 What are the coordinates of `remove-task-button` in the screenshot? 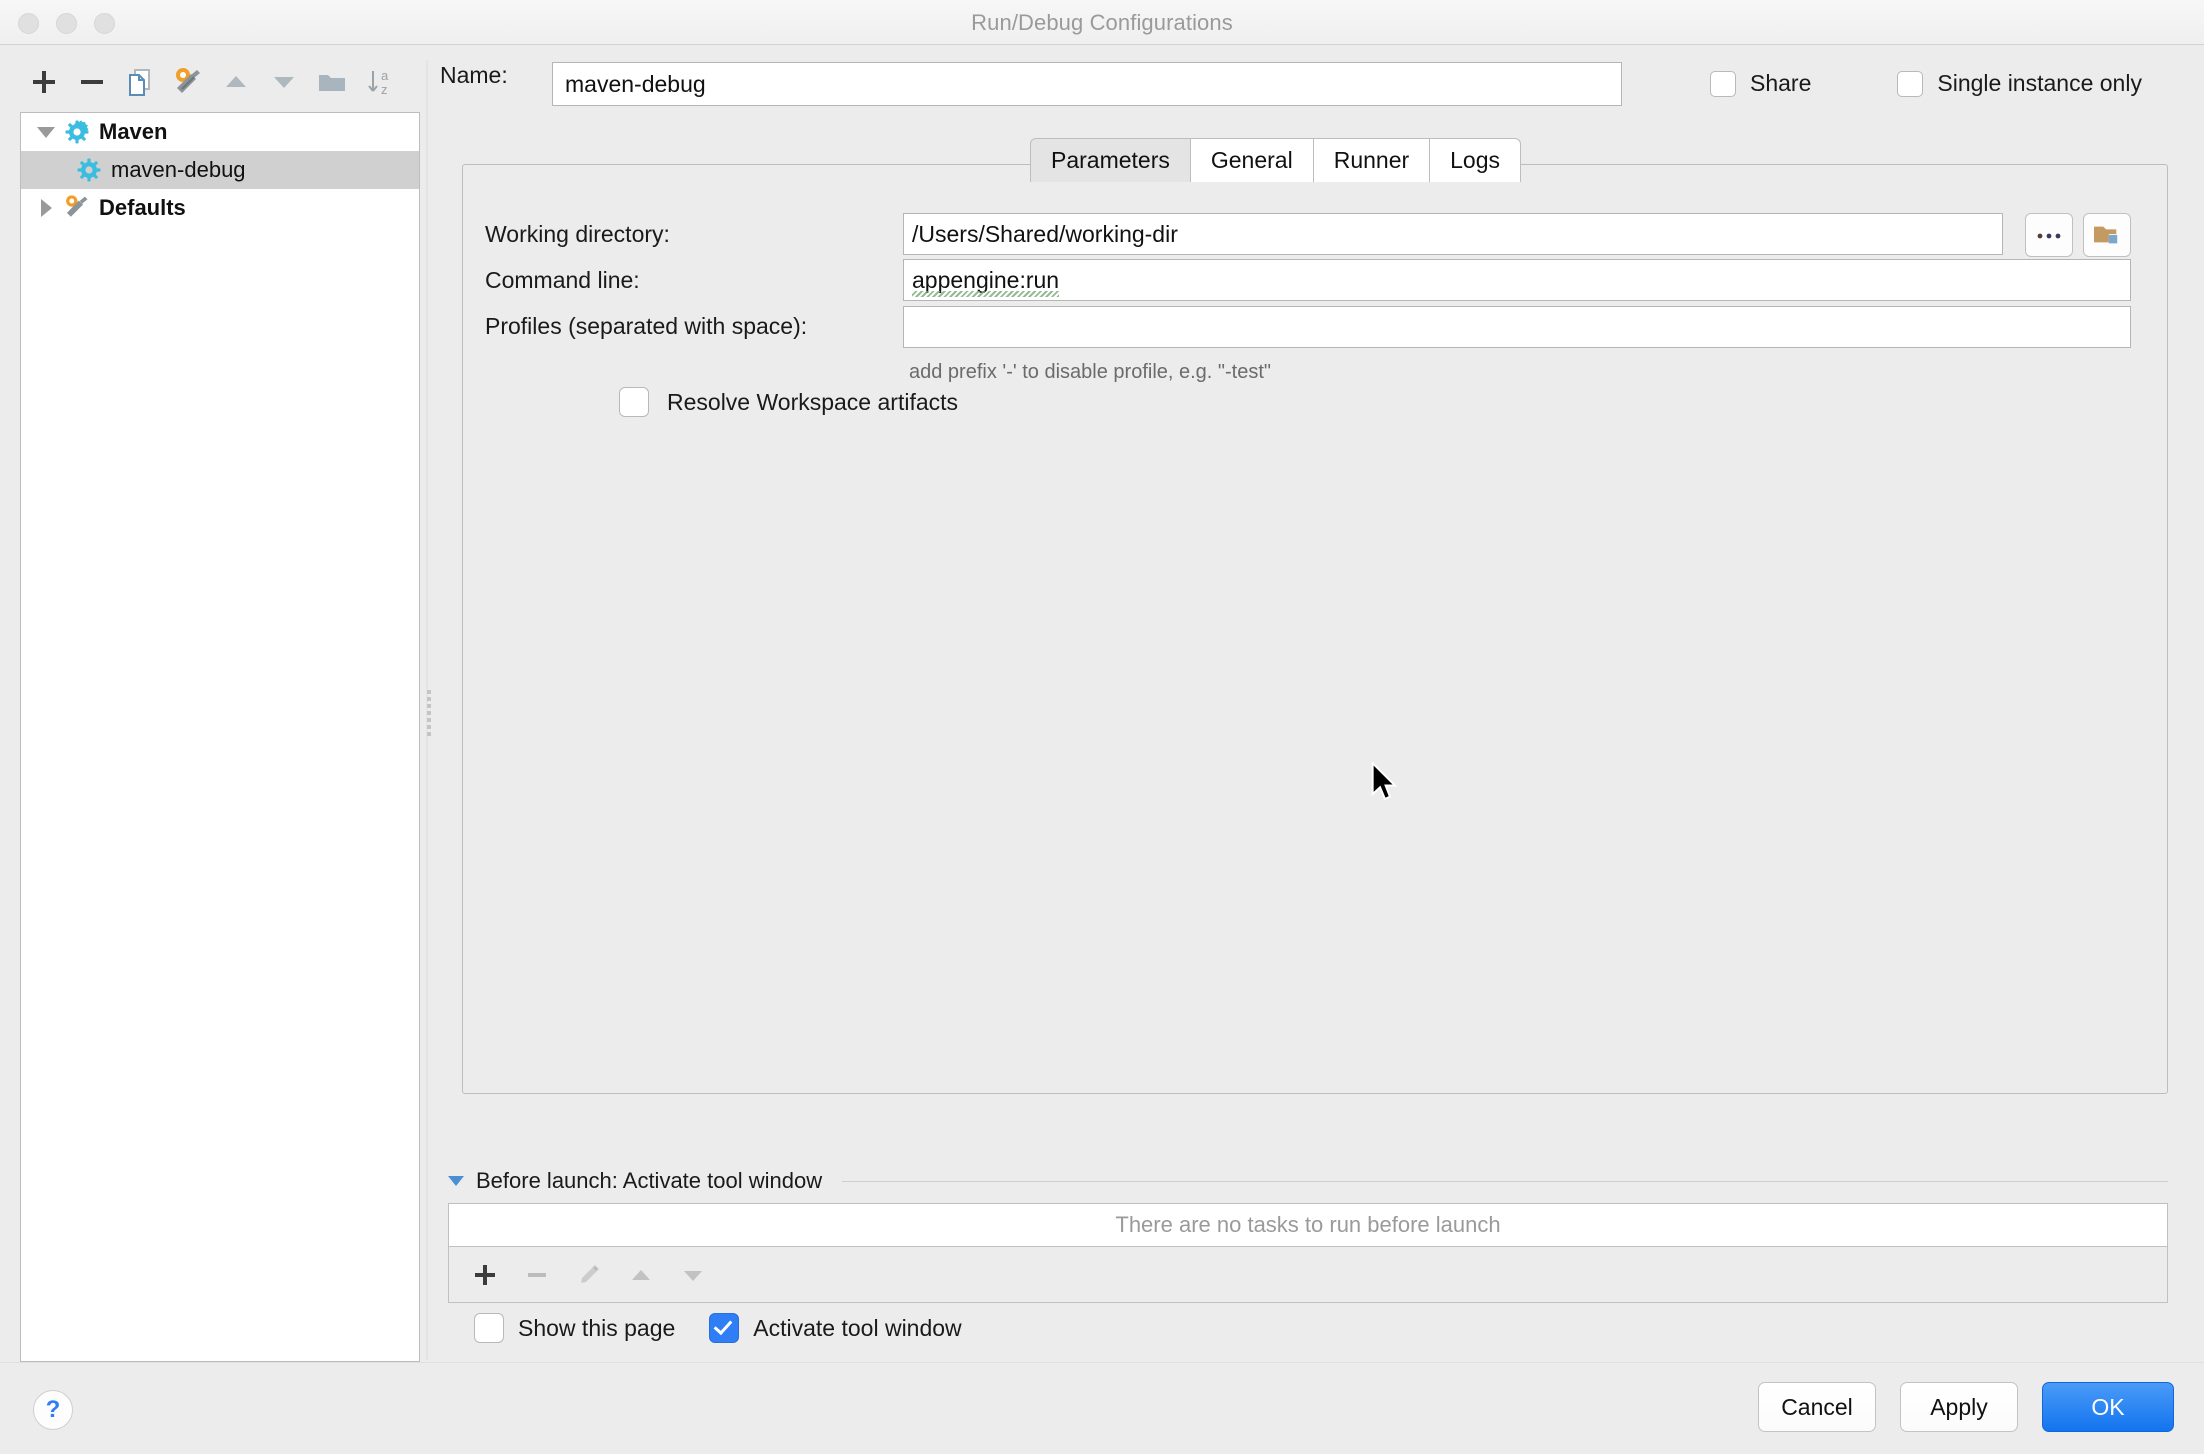 It's located at (537, 1275).